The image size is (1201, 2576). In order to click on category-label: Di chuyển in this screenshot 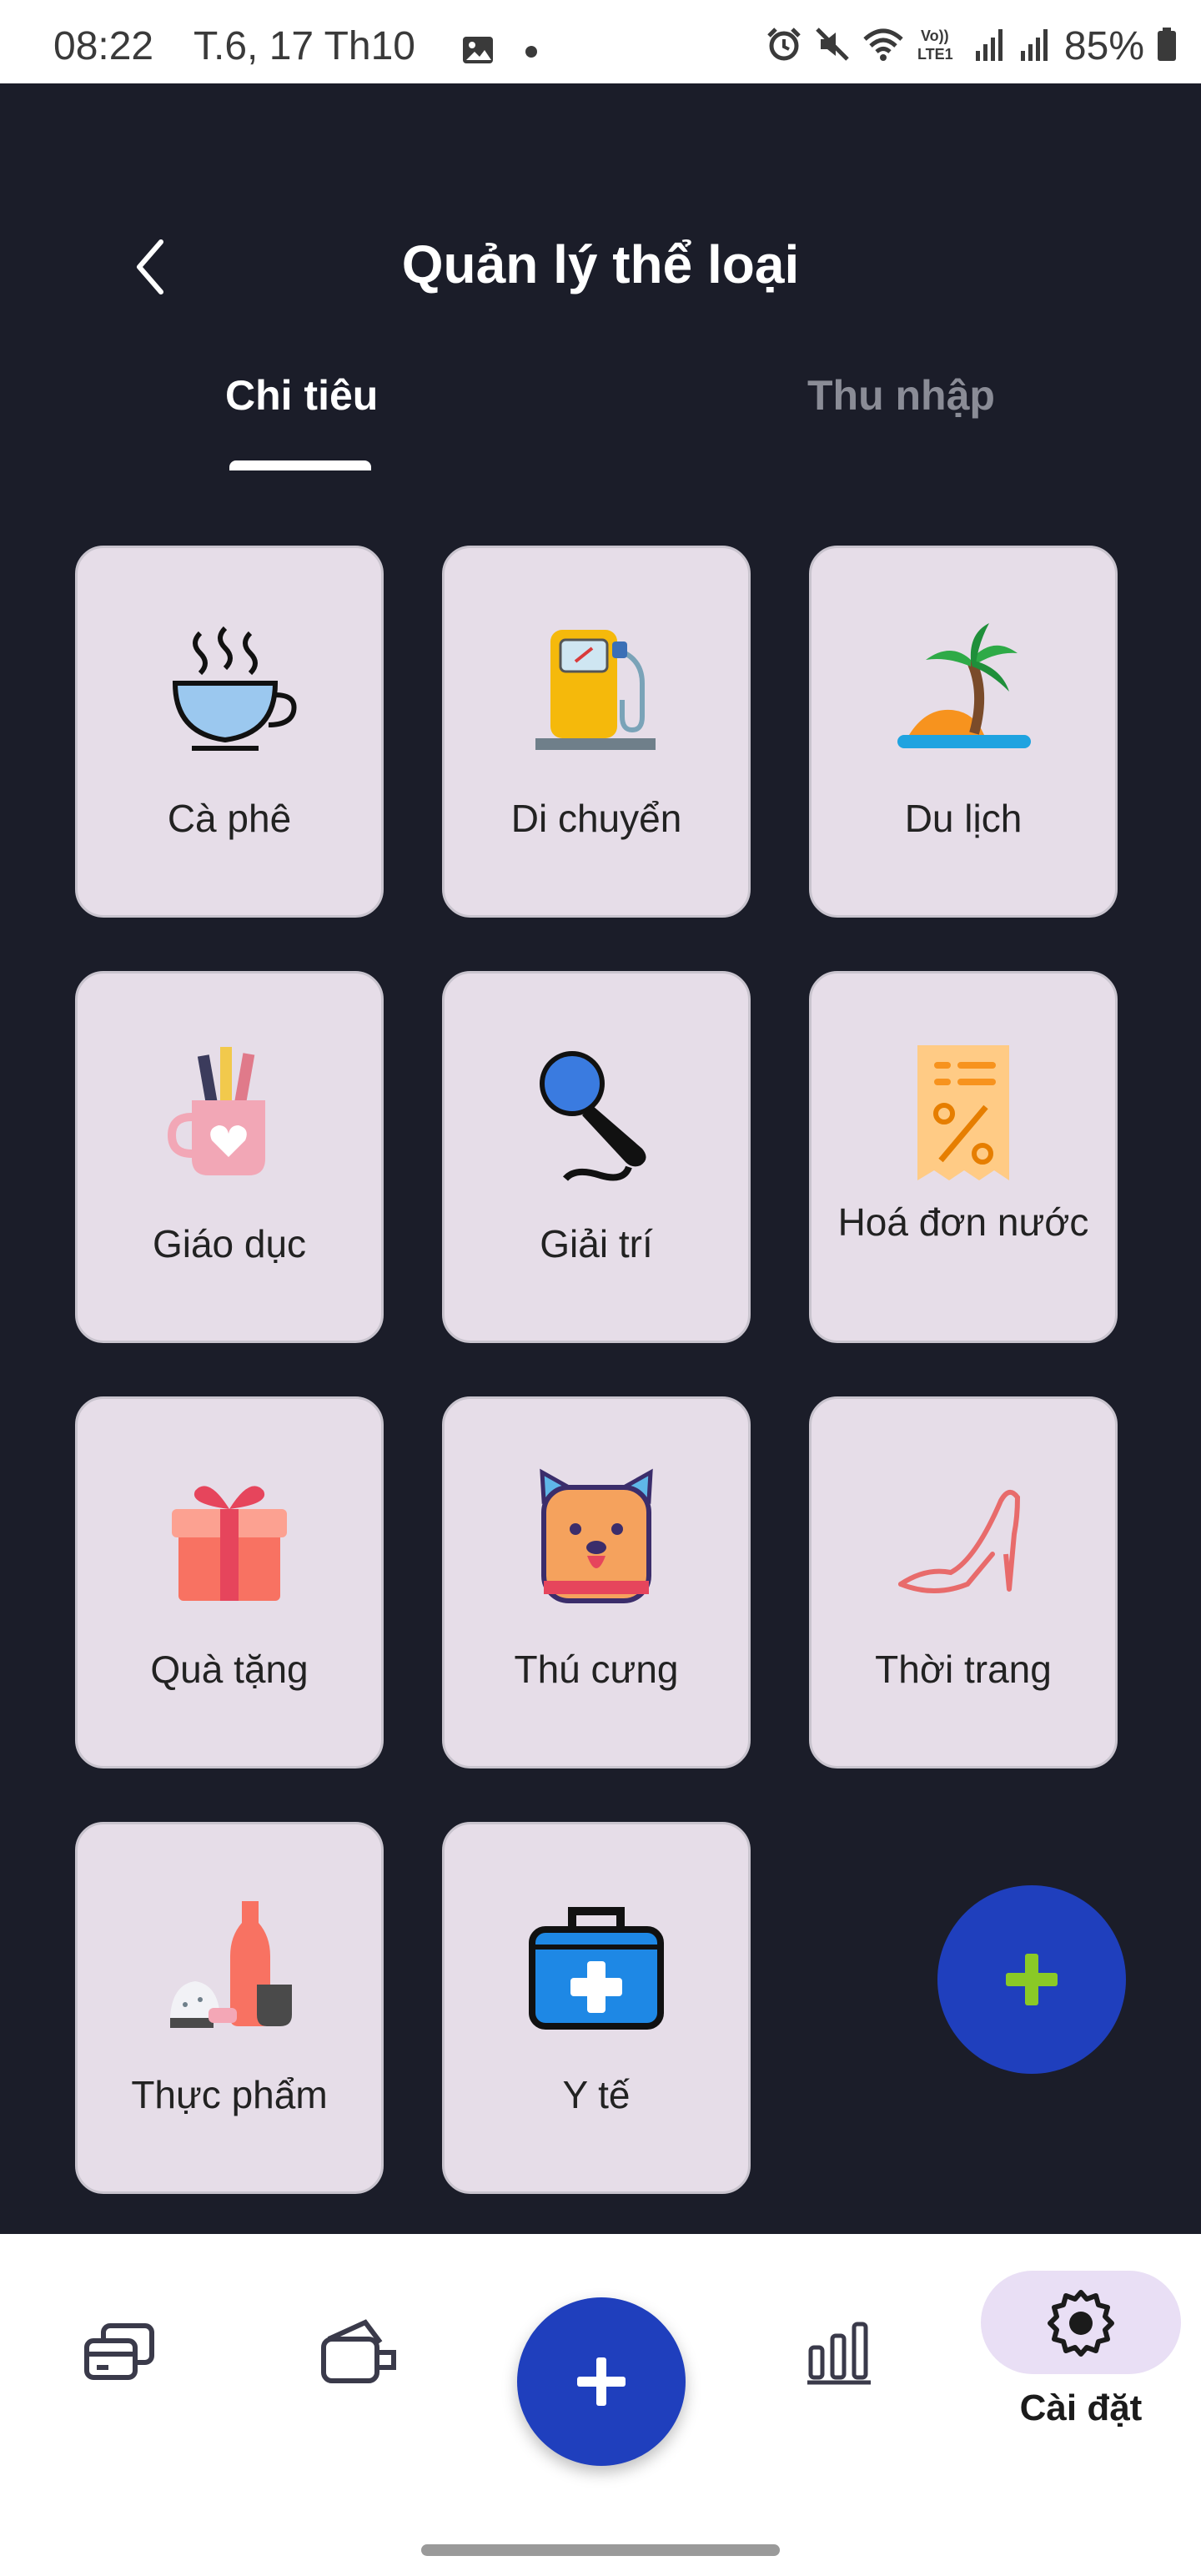, I will do `click(596, 818)`.